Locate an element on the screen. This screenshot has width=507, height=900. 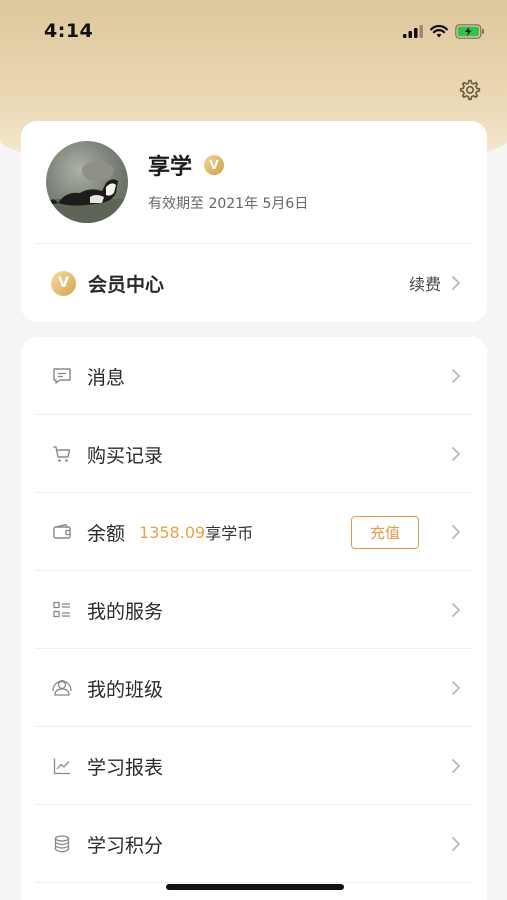
balance-unit: 享学币 is located at coordinates (229, 533).